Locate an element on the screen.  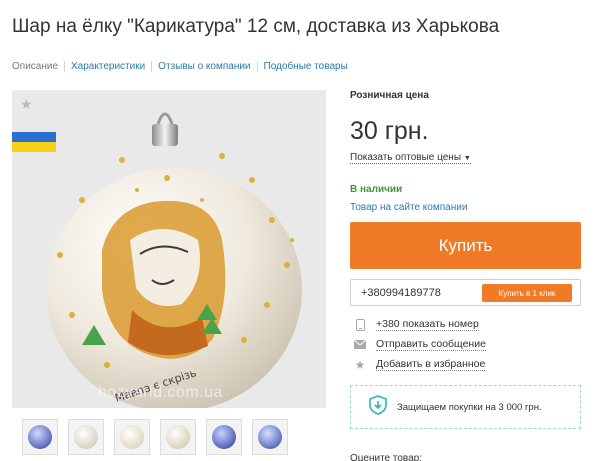
tab-company-reviews: Отзывы о компании is located at coordinates (203, 66).